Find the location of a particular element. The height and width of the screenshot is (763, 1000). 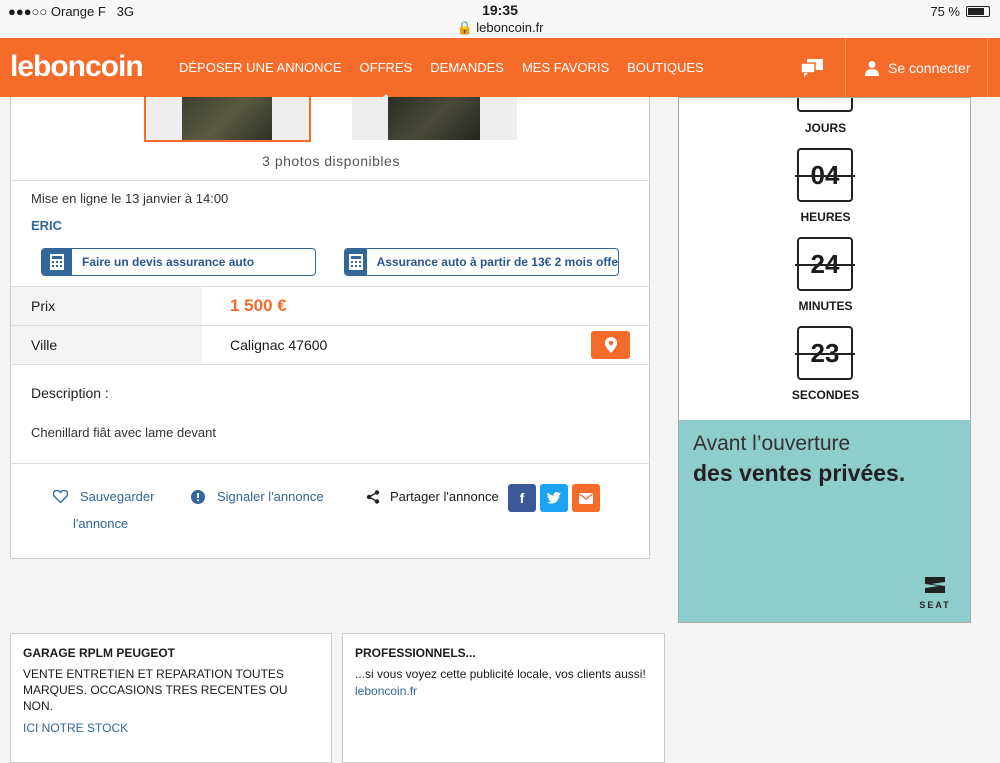

user-icon is located at coordinates (872, 68).